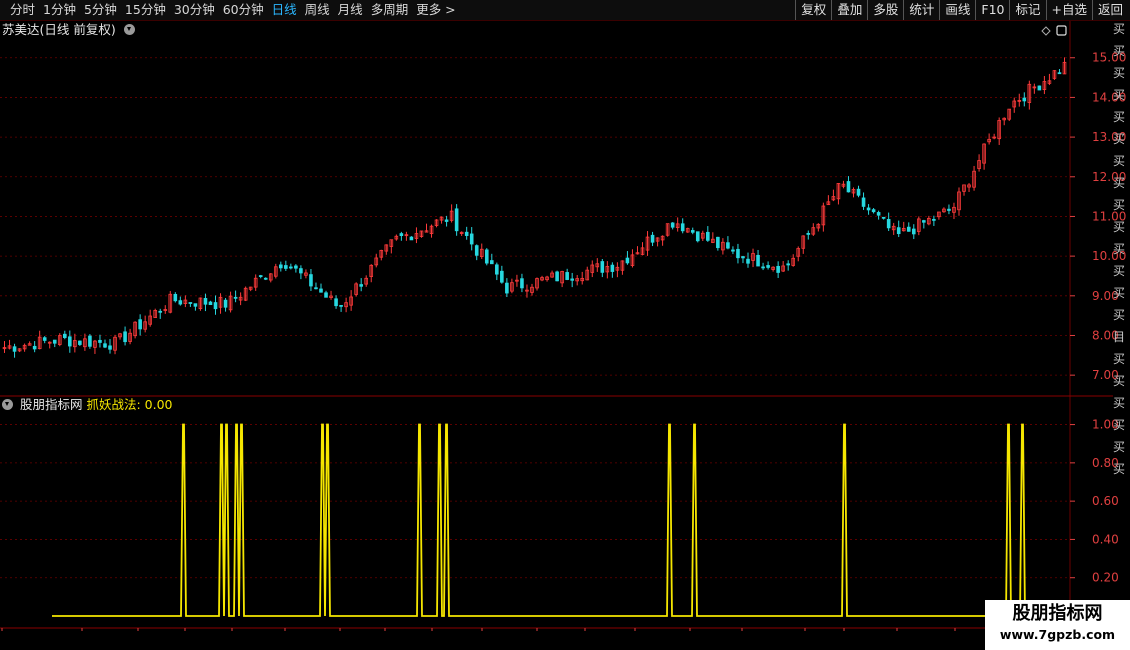 This screenshot has height=650, width=1130. What do you see at coordinates (243, 10) in the screenshot?
I see `tab-5: 60分钟` at bounding box center [243, 10].